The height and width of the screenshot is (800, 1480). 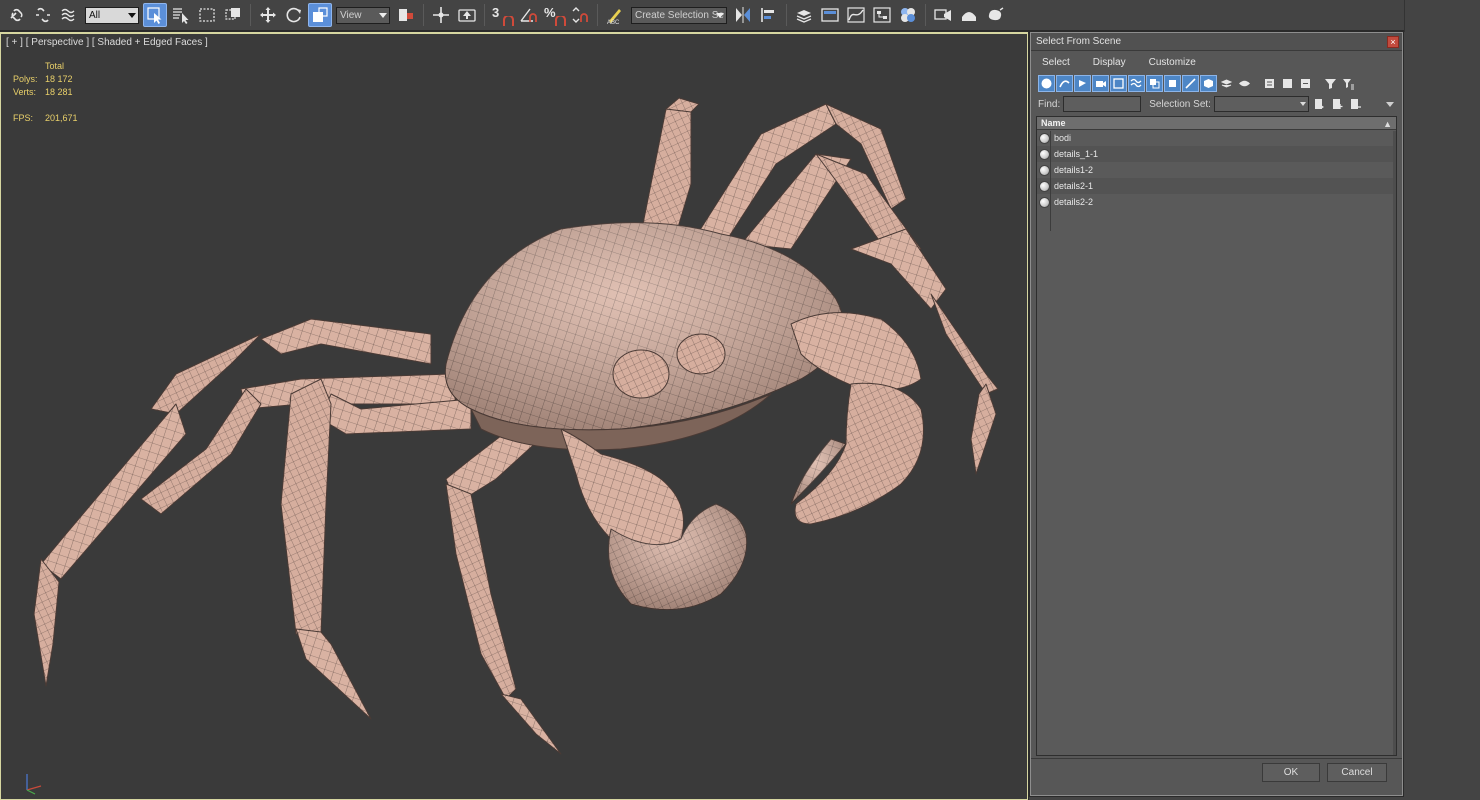 I want to click on ok-button: OK, so click(x=1291, y=772).